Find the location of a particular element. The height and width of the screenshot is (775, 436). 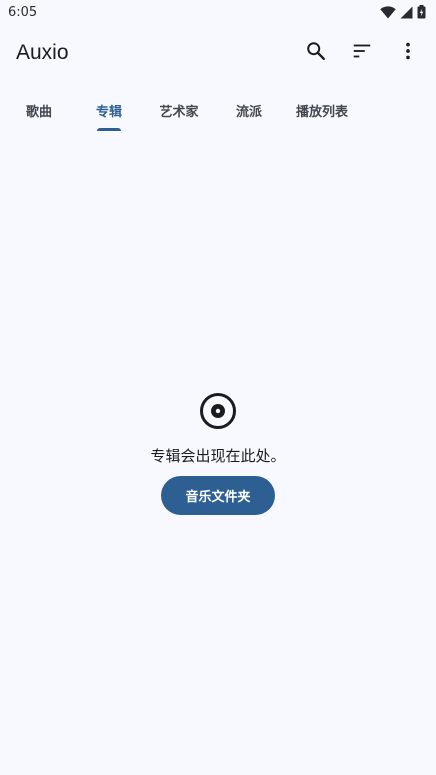

tab-genres: 流派 is located at coordinates (249, 110).